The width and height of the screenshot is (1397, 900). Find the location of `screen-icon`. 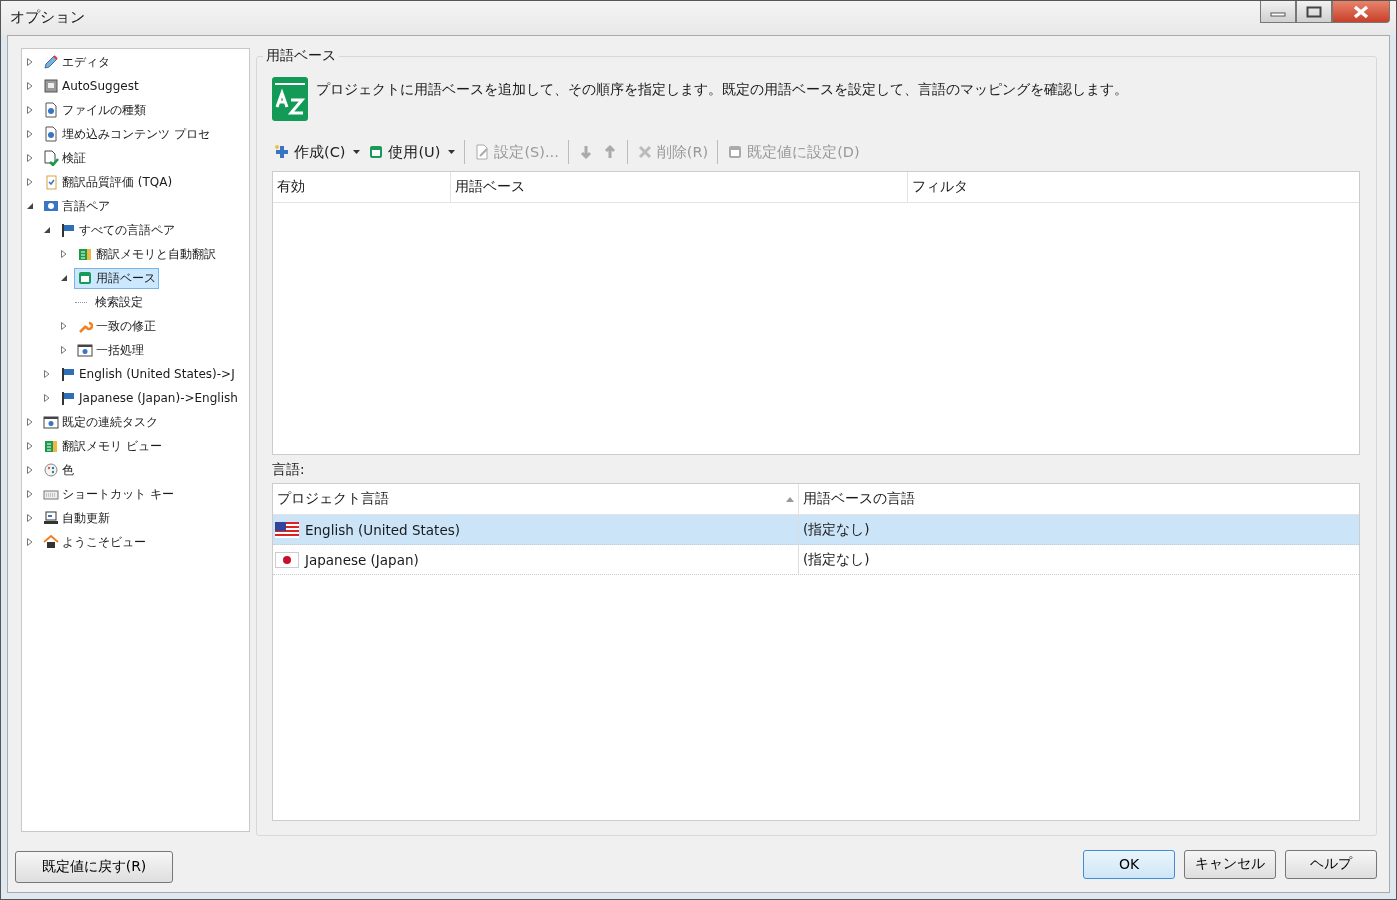

screen-icon is located at coordinates (51, 86).